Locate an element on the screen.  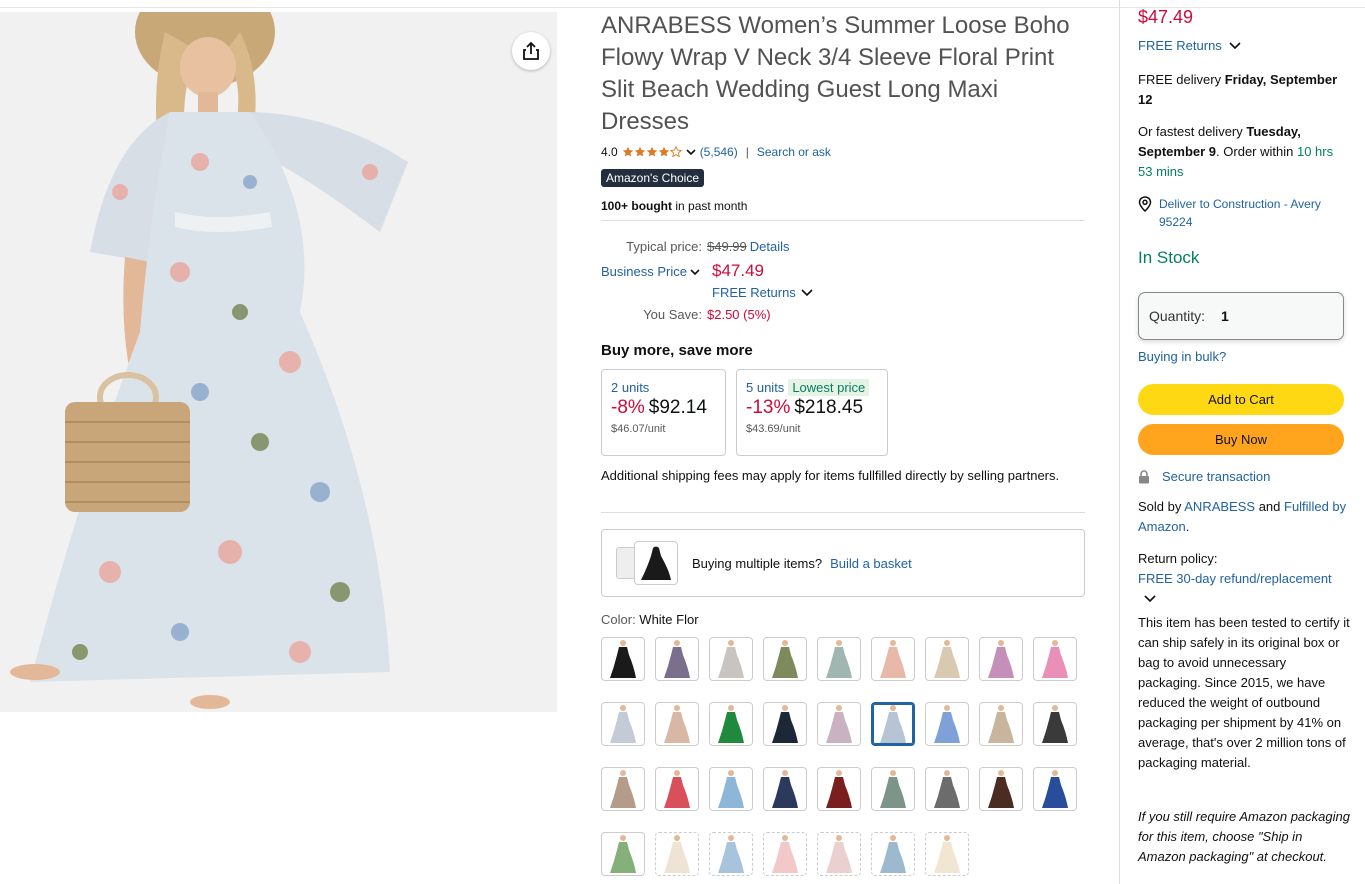
rating-number: 4.0 is located at coordinates (609, 152).